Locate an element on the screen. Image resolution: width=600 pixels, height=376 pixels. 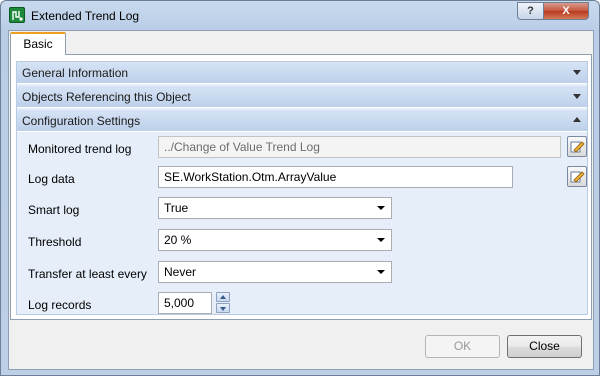
help-button: ? is located at coordinates (530, 11).